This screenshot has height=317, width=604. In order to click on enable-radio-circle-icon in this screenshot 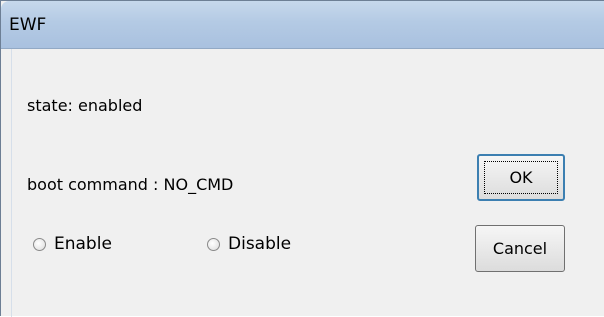, I will do `click(39, 244)`.